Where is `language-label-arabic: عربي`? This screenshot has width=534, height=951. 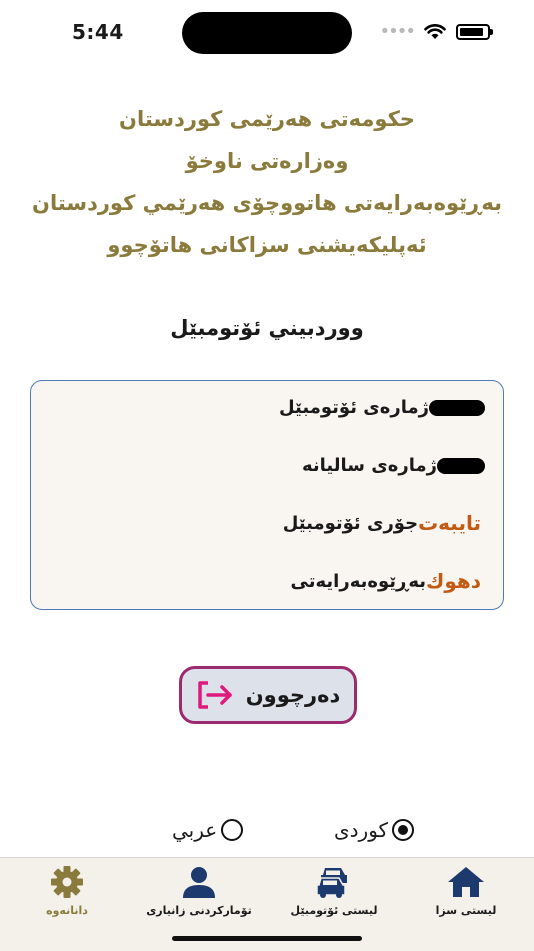
language-label-arabic: عربي is located at coordinates (195, 830).